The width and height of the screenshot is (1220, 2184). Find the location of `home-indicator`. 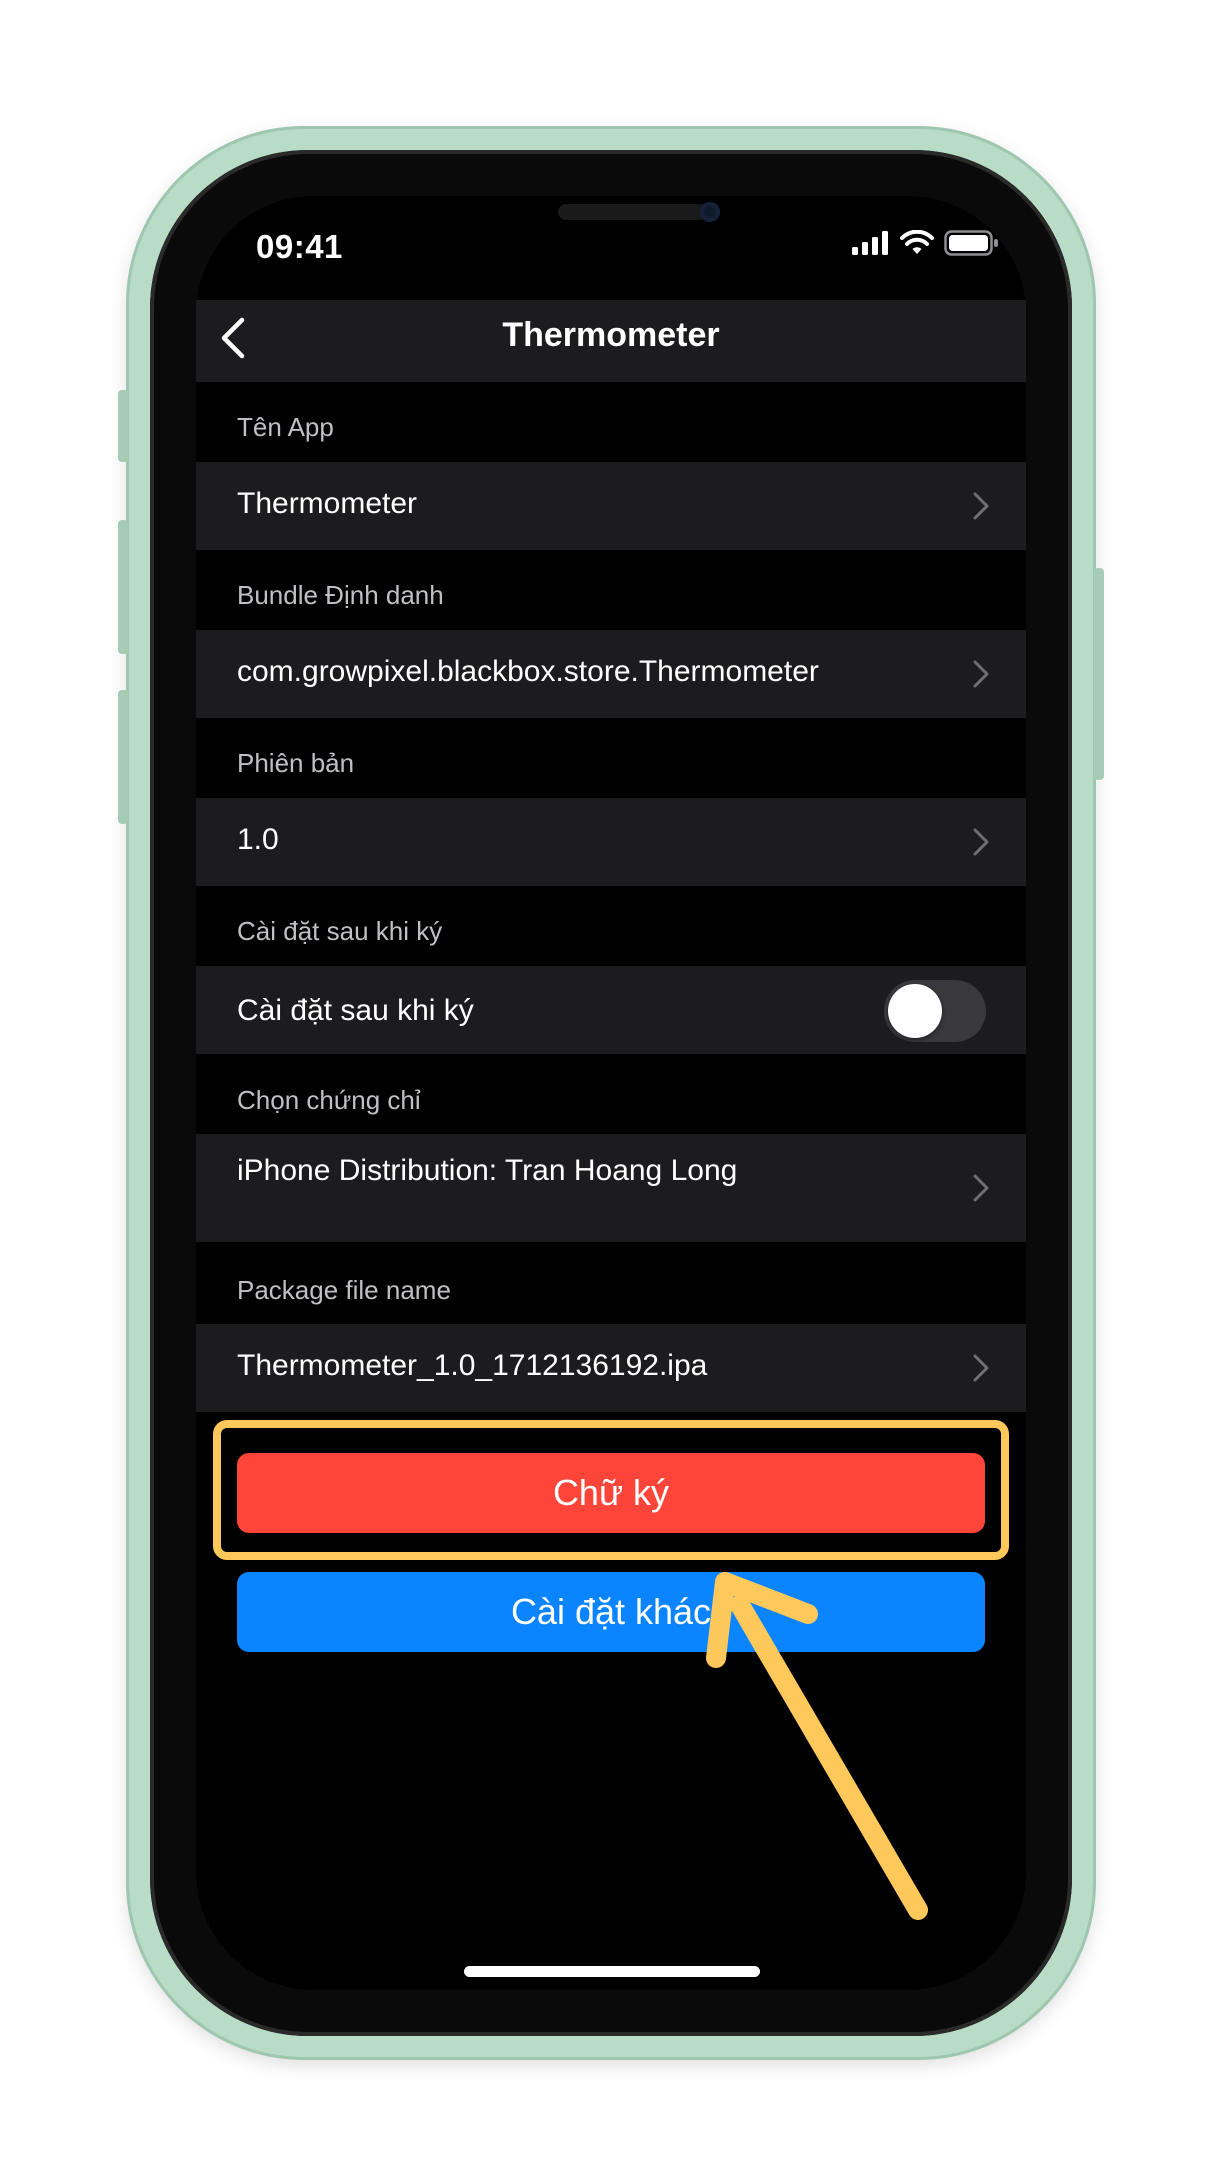

home-indicator is located at coordinates (612, 1971).